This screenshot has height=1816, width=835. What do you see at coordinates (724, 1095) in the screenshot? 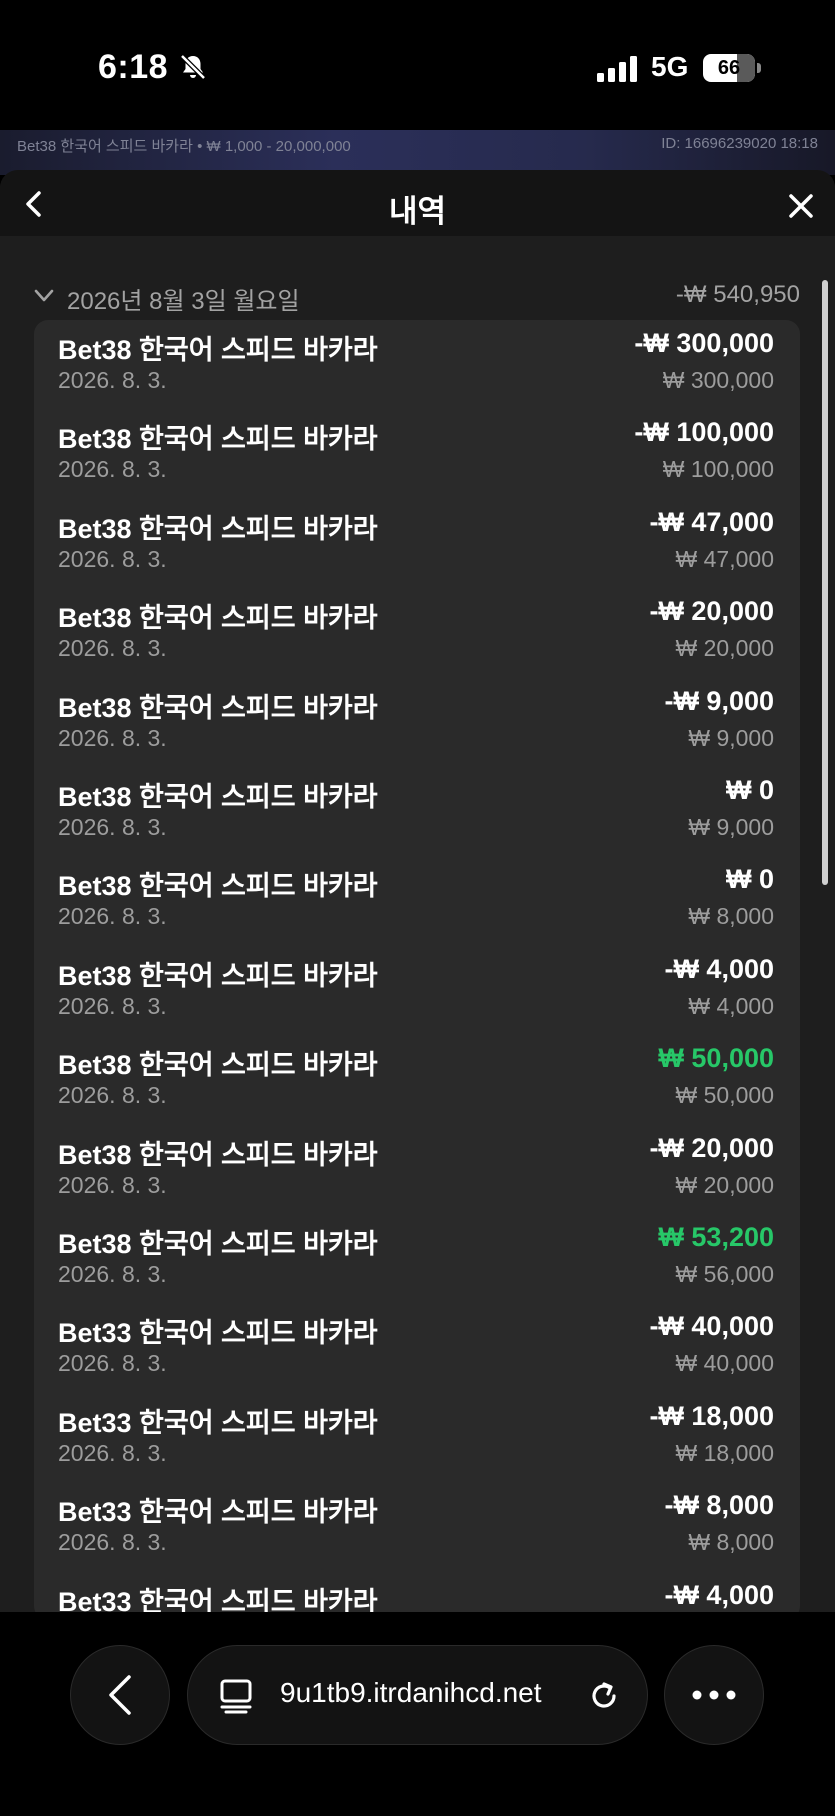
I see `row-stake: ₩ 50,000` at bounding box center [724, 1095].